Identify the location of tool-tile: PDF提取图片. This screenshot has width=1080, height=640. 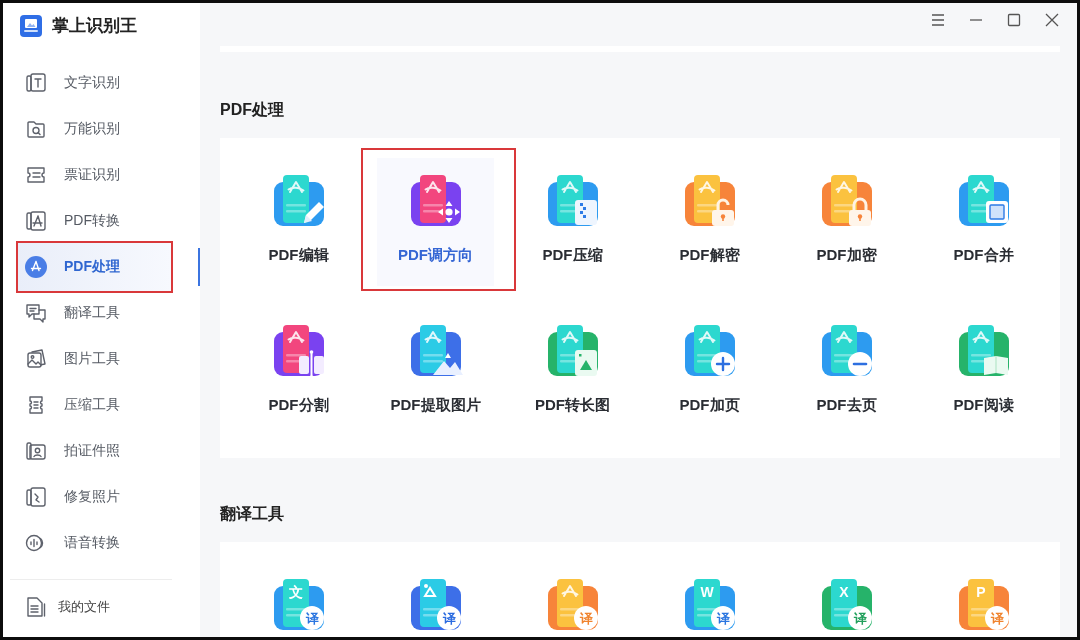
(435, 372).